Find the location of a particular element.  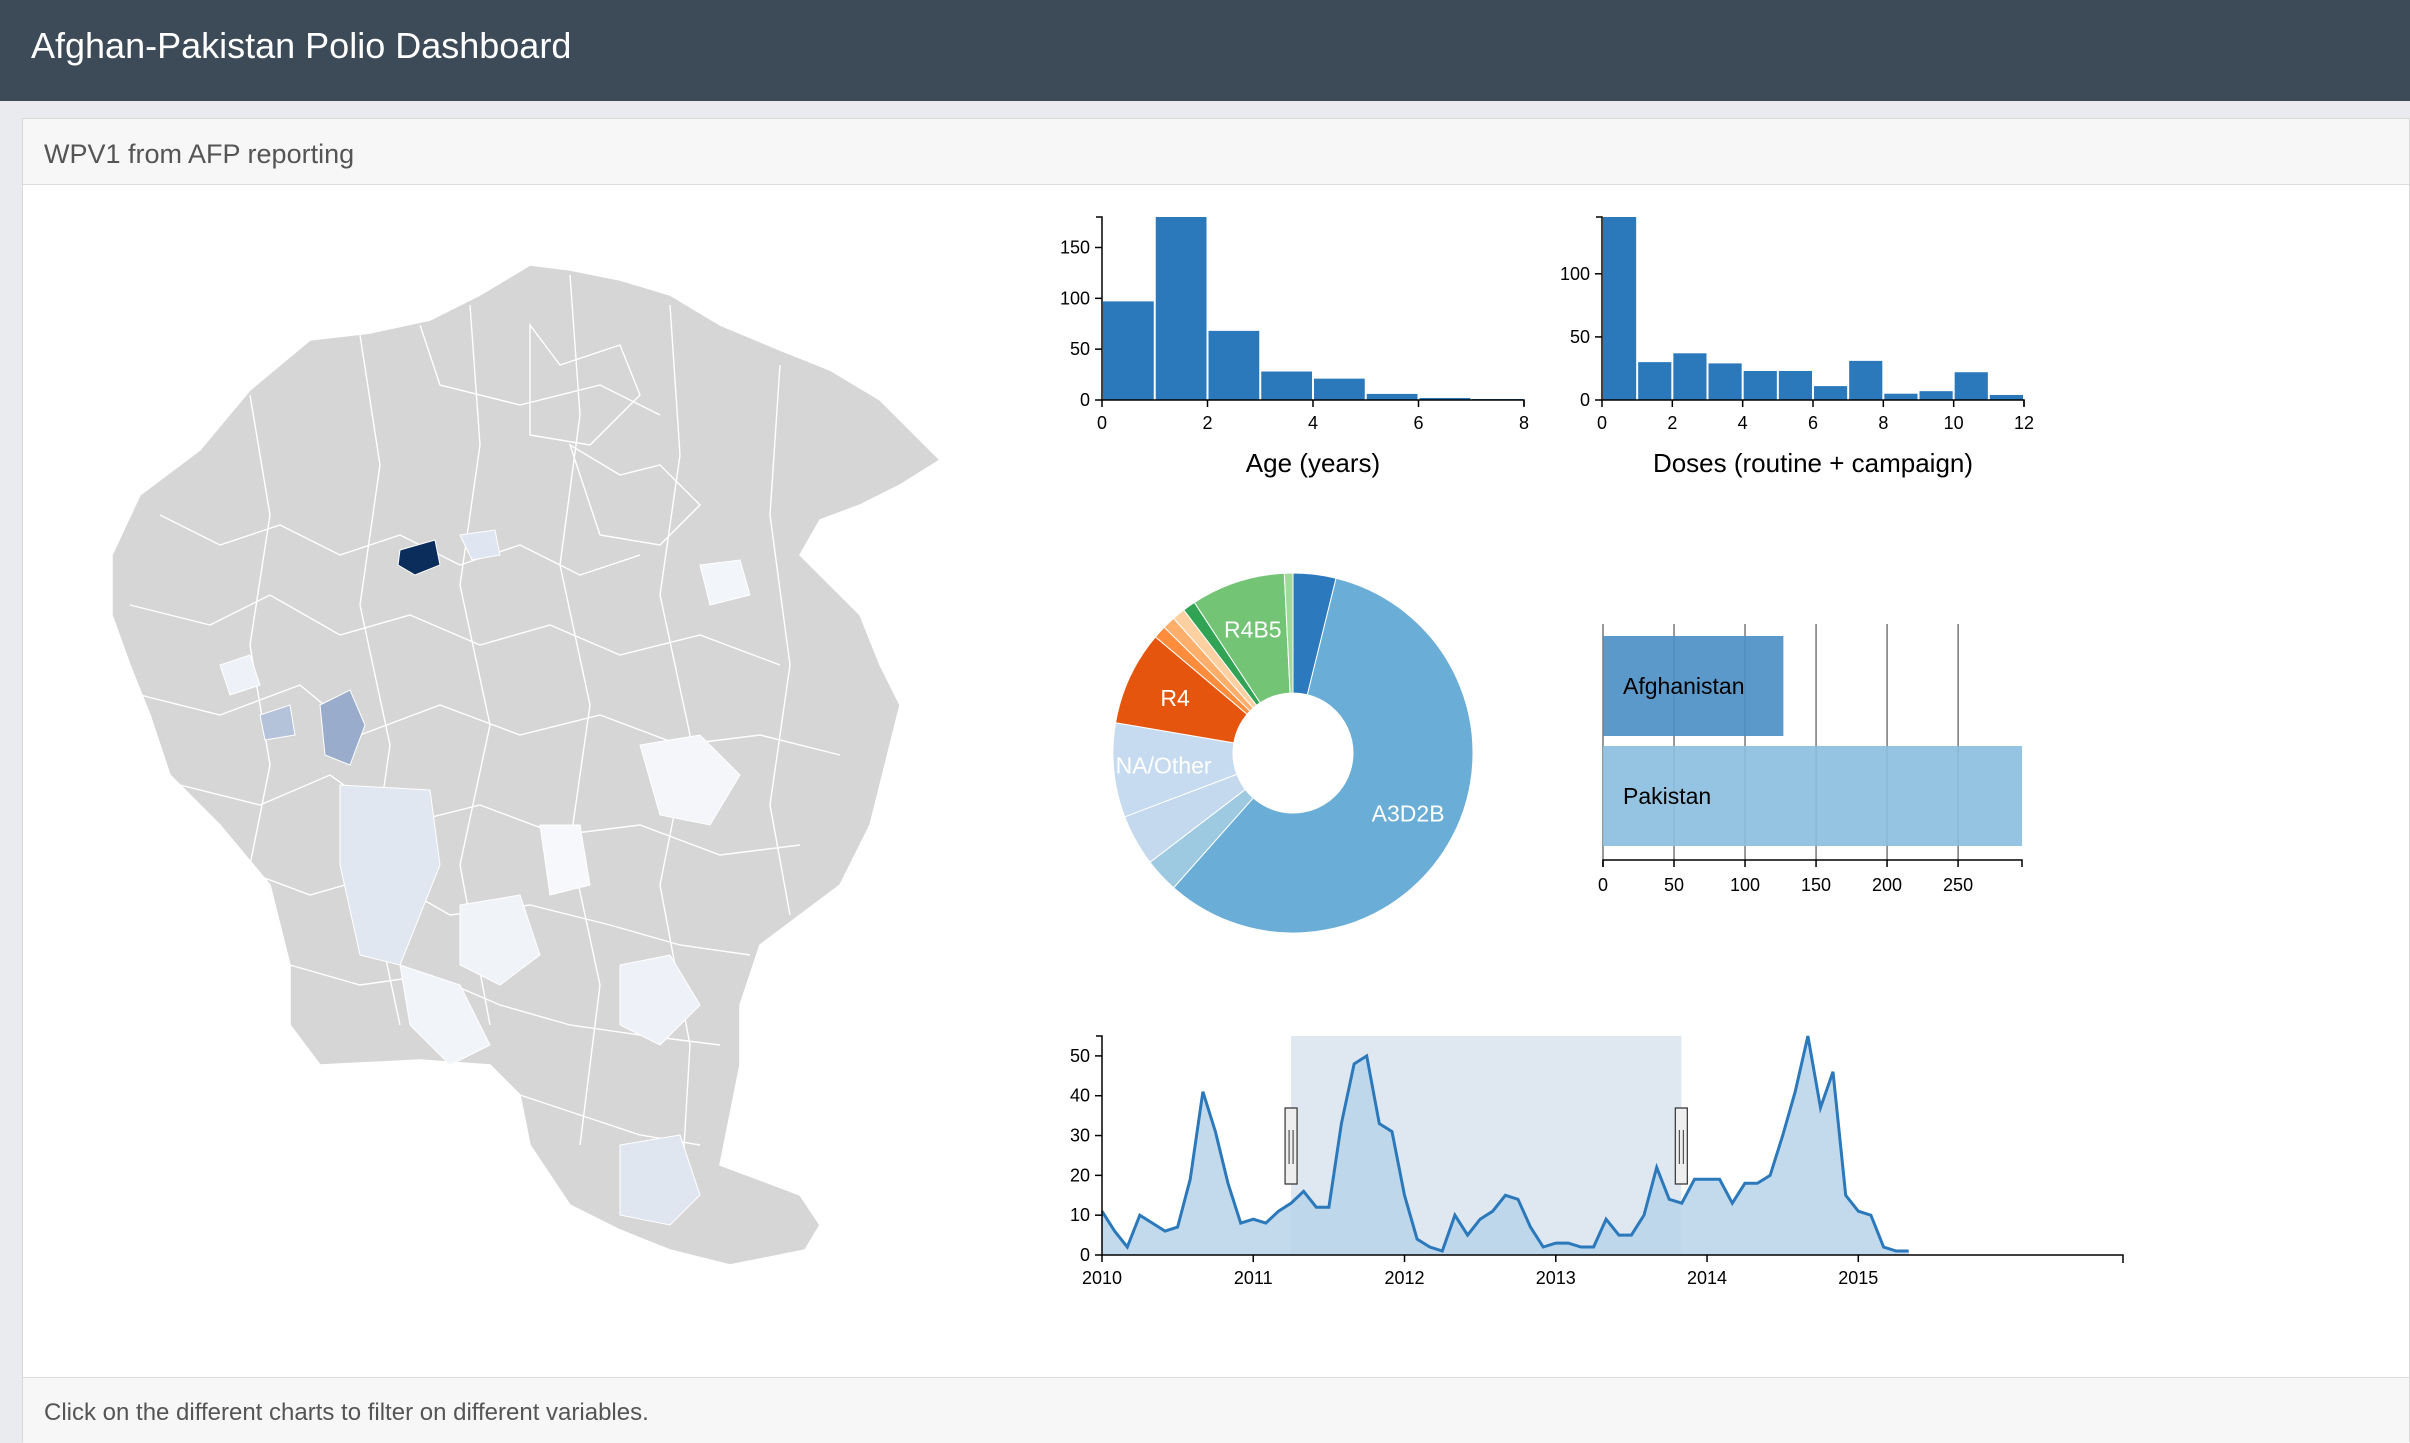

doses-x-tick-label: 6 is located at coordinates (1813, 423).